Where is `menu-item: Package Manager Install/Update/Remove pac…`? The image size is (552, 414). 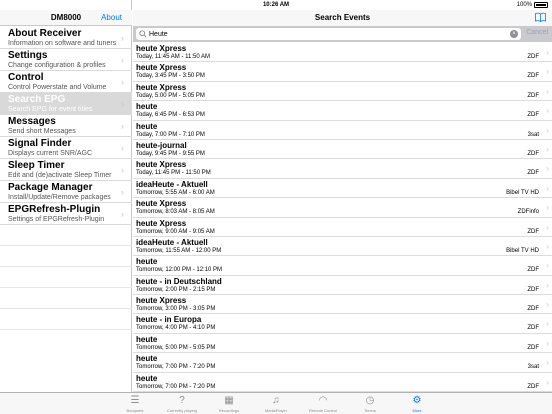 menu-item: Package Manager Install/Update/Remove pac… is located at coordinates (66, 192).